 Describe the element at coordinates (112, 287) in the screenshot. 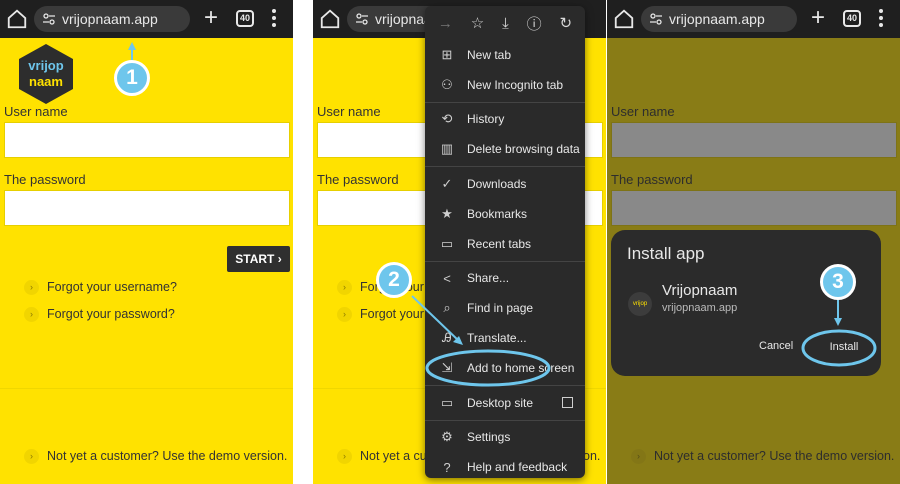

I see `forgot-username-text: Forgot your username?` at that location.